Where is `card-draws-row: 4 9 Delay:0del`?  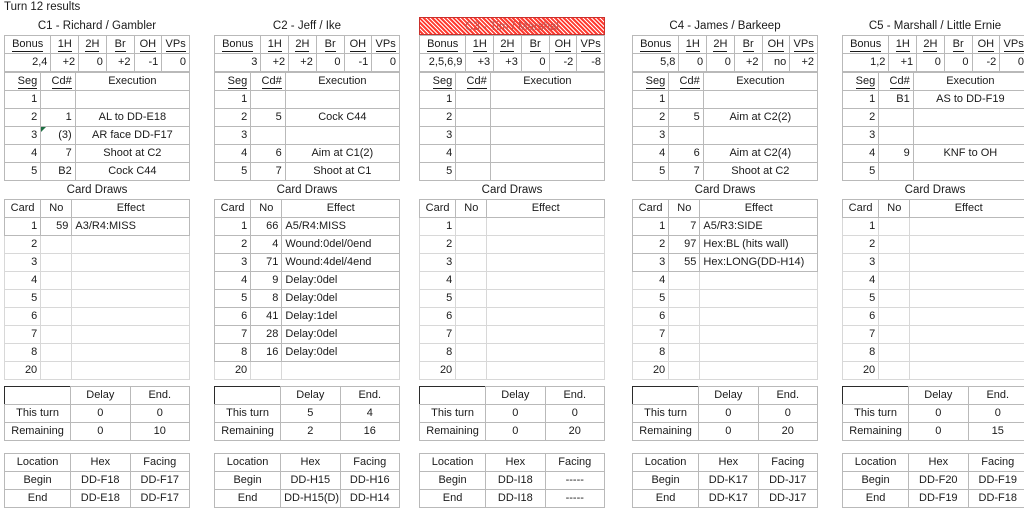
card-draws-row: 4 9 Delay:0del is located at coordinates (306, 280).